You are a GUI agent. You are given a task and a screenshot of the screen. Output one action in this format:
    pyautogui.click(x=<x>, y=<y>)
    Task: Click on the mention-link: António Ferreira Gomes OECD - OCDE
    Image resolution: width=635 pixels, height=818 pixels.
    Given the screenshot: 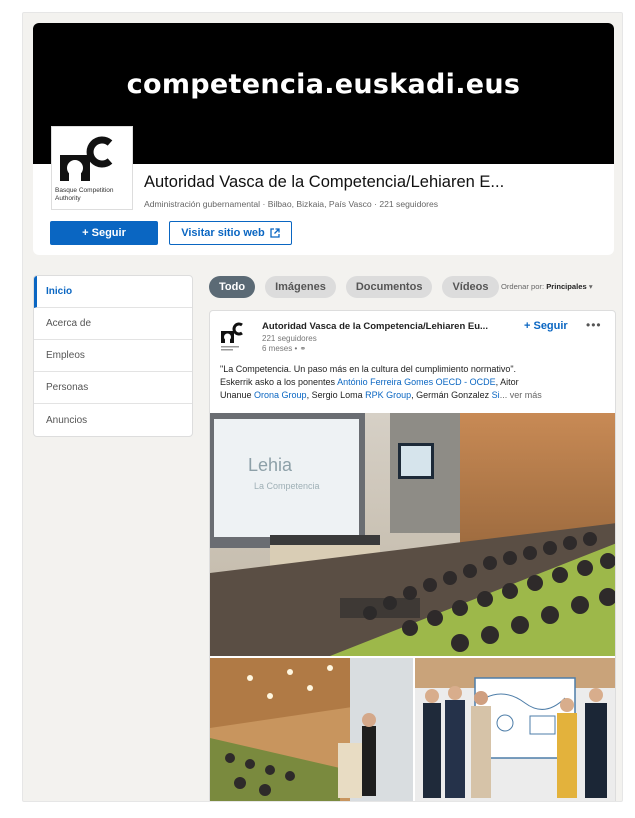 What is the action you would take?
    pyautogui.click(x=416, y=382)
    